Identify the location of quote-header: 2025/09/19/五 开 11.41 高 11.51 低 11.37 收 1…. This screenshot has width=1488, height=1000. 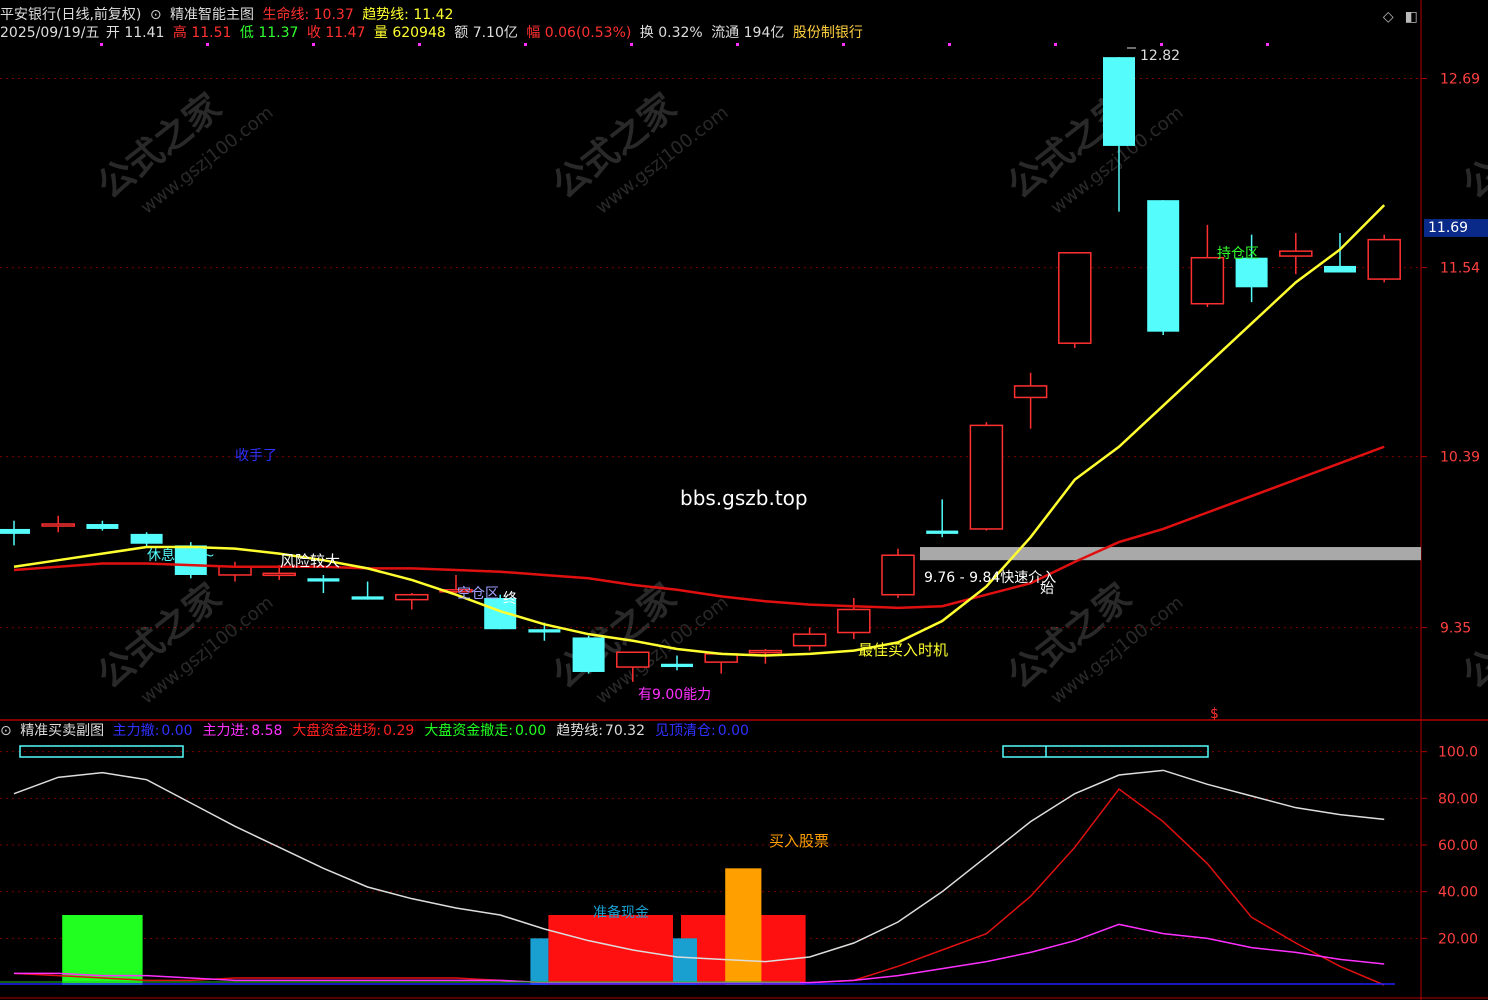
(433, 33).